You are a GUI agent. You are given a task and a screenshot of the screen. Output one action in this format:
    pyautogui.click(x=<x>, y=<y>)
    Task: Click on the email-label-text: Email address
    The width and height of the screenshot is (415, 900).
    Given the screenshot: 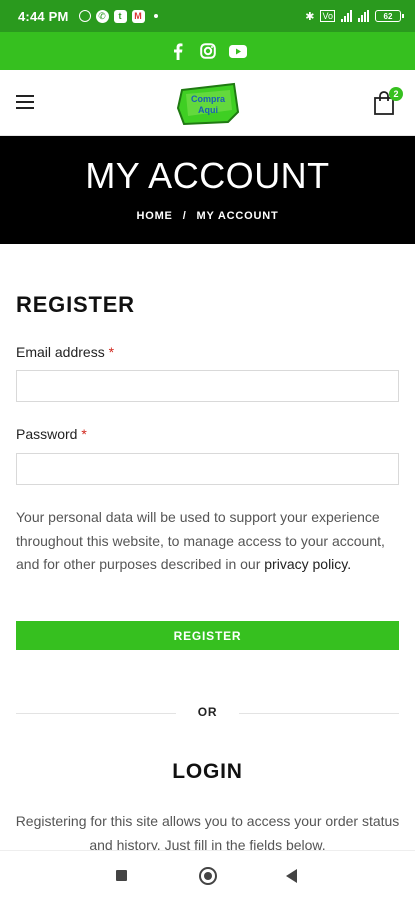 What is the action you would take?
    pyautogui.click(x=60, y=352)
    